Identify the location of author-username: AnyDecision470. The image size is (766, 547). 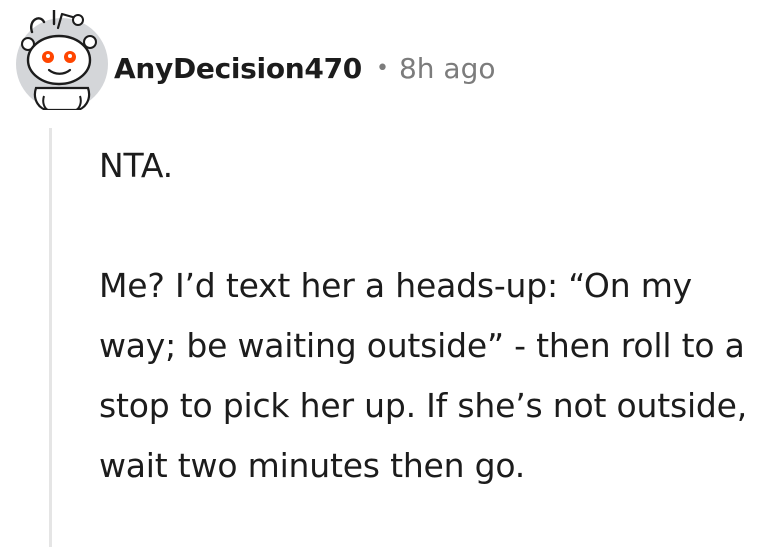
(238, 68).